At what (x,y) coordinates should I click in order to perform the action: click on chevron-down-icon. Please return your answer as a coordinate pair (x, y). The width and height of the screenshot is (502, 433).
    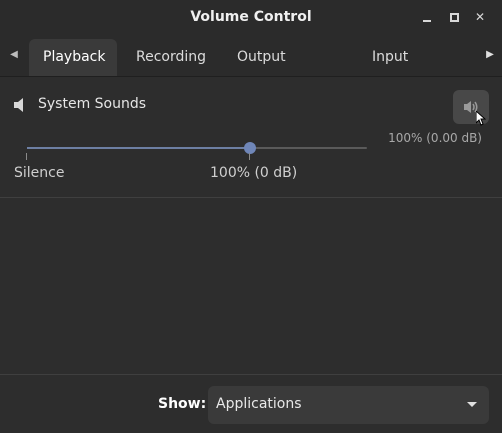
    Looking at the image, I should click on (472, 404).